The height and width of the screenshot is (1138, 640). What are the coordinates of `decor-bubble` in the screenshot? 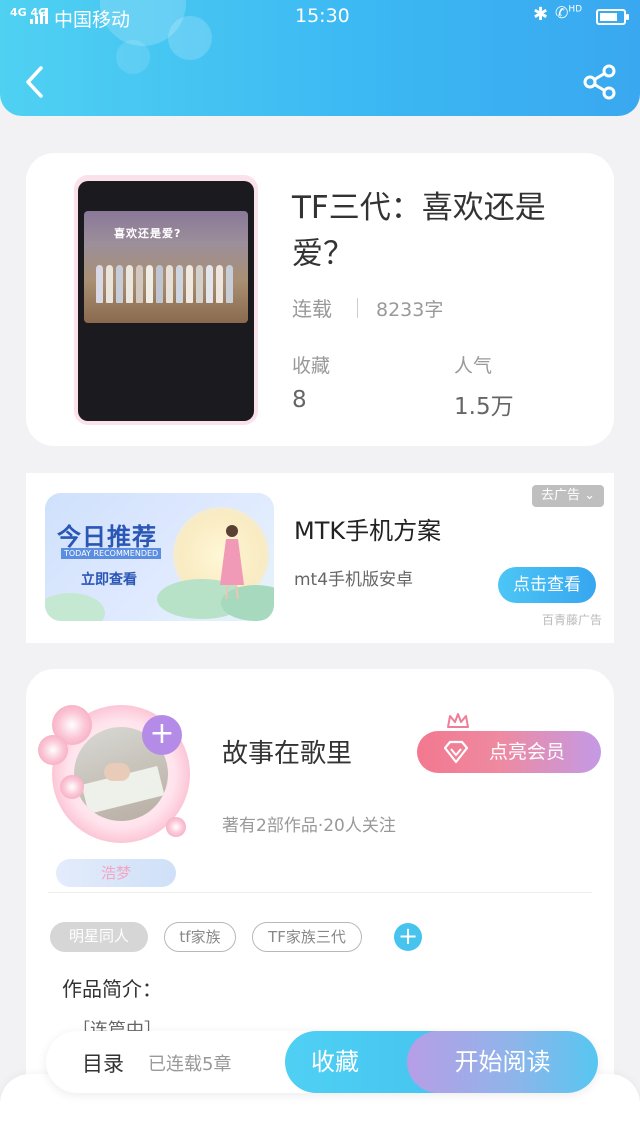 It's located at (133, 57).